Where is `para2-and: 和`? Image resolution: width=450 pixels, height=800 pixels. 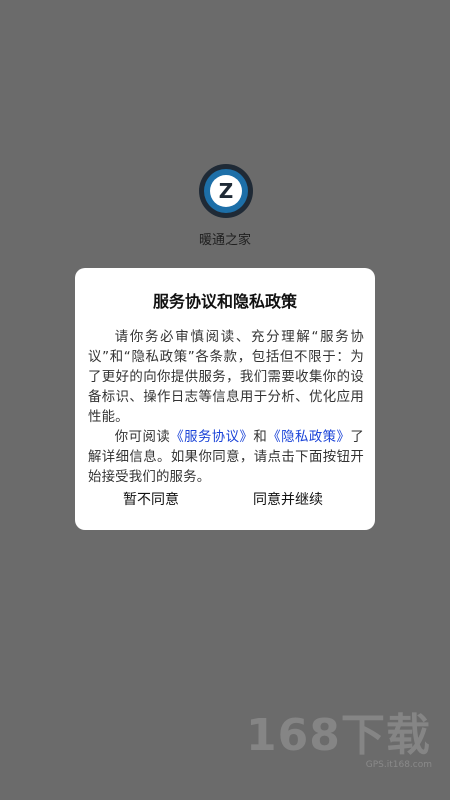 para2-and: 和 is located at coordinates (260, 437).